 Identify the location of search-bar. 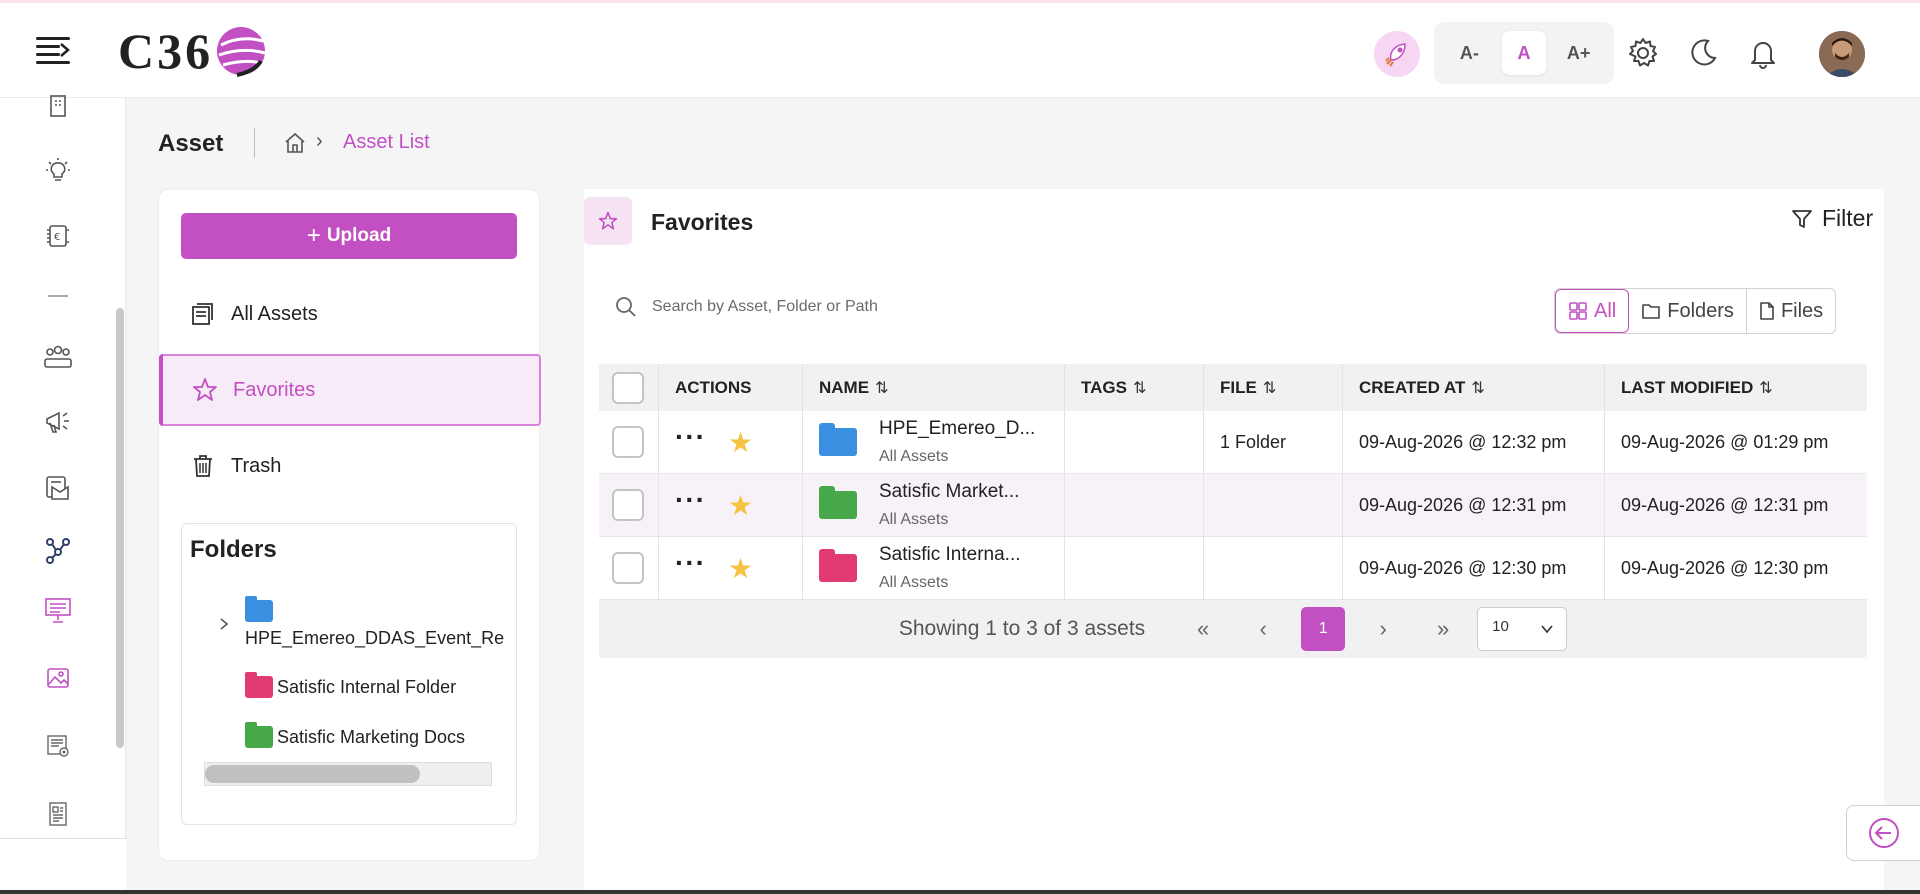
(894, 307).